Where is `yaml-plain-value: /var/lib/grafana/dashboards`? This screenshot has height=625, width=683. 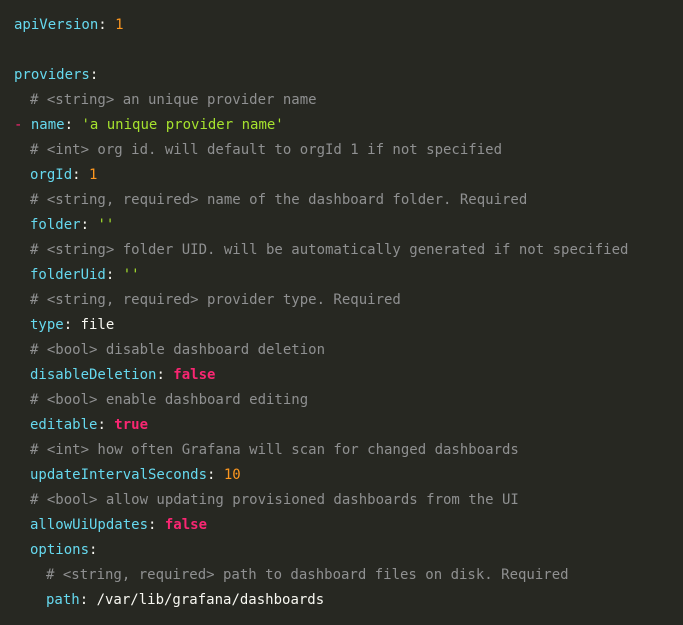
yaml-plain-value: /var/lib/grafana/dashboards is located at coordinates (210, 600).